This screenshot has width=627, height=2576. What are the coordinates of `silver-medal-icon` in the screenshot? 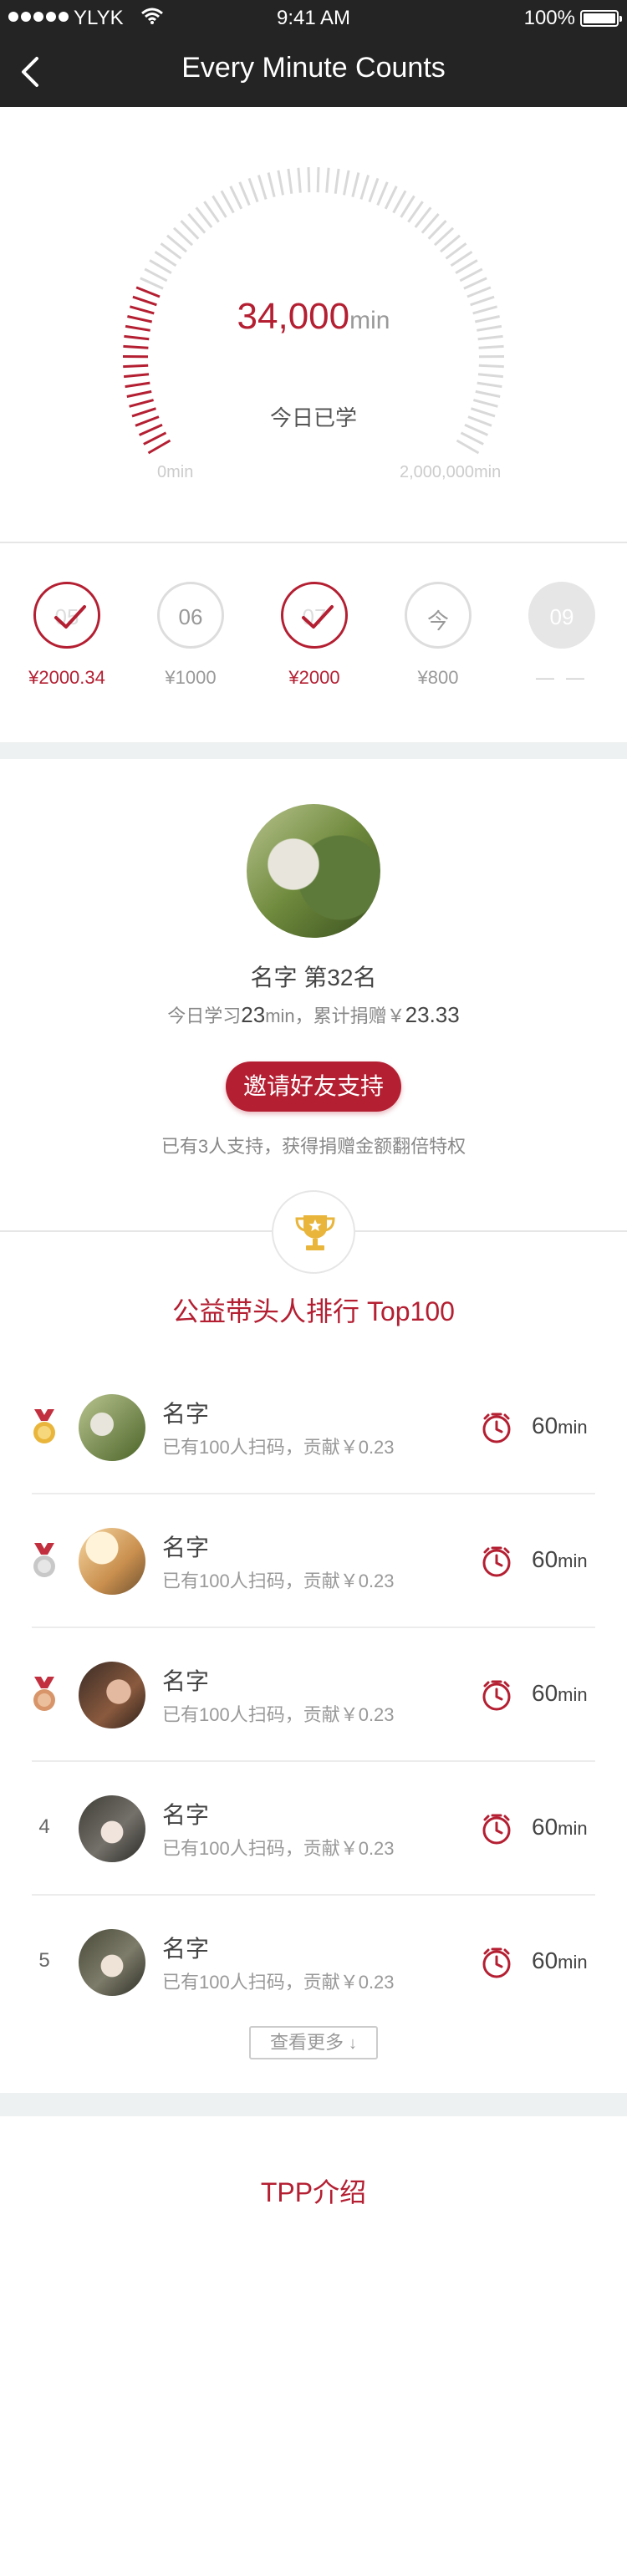 It's located at (44, 1560).